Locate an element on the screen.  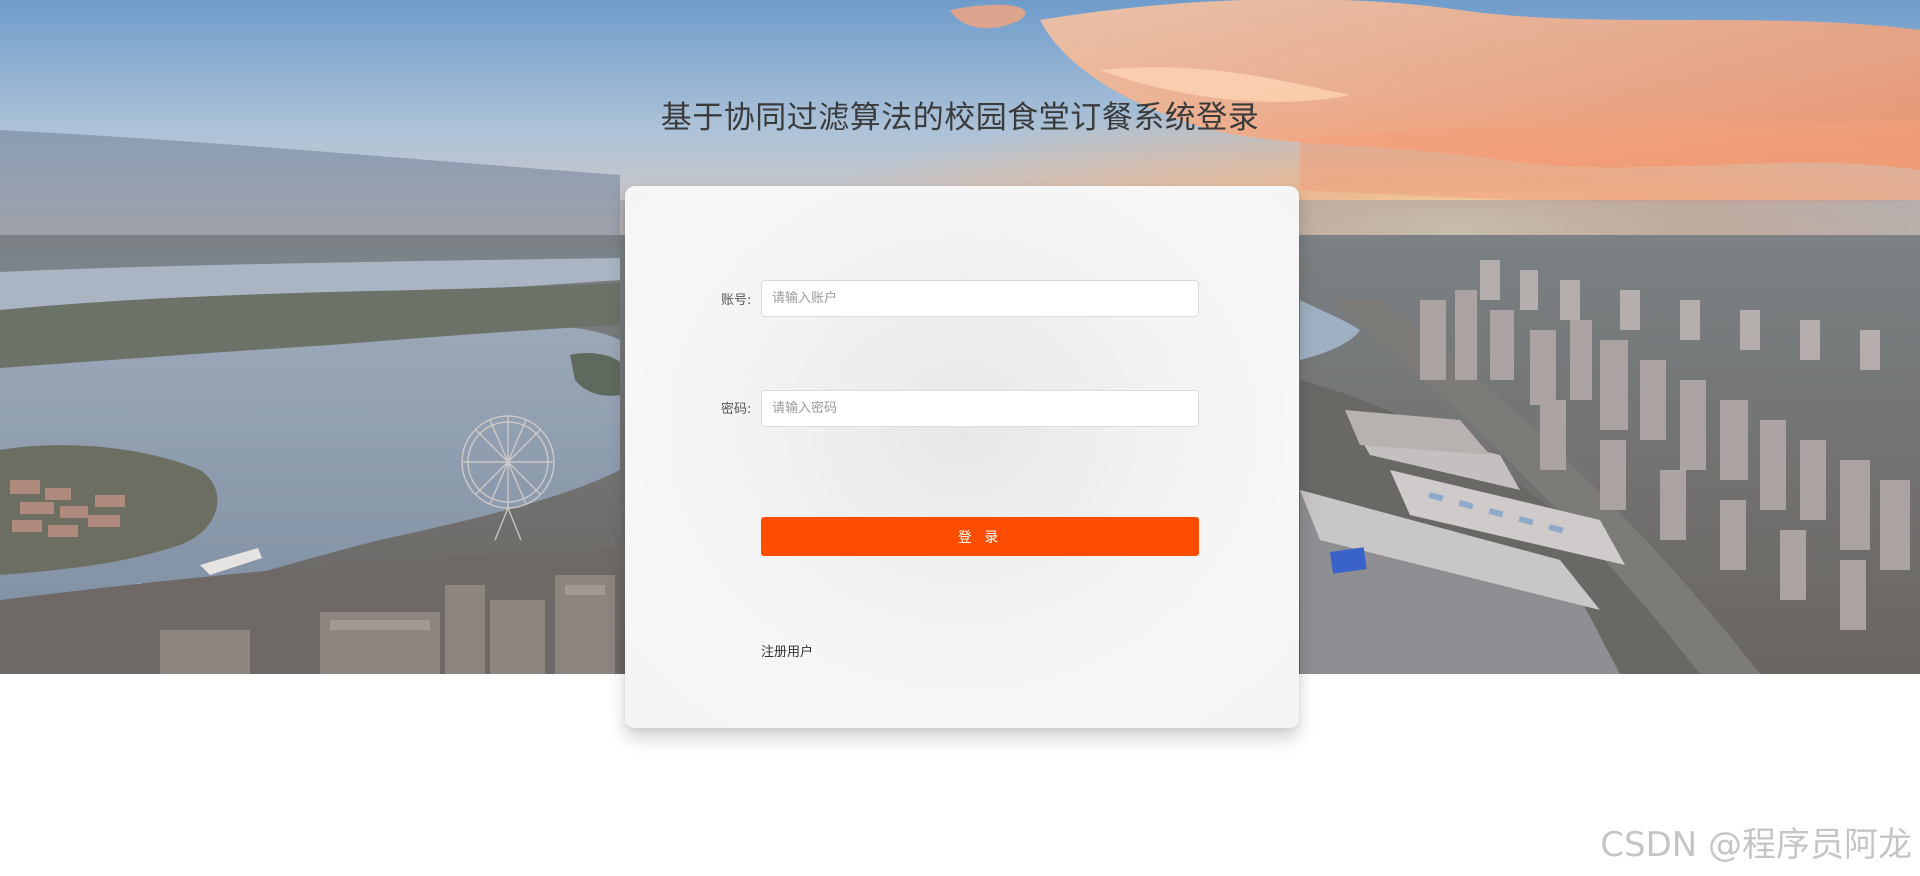
register-link: 注册用户 is located at coordinates (787, 650).